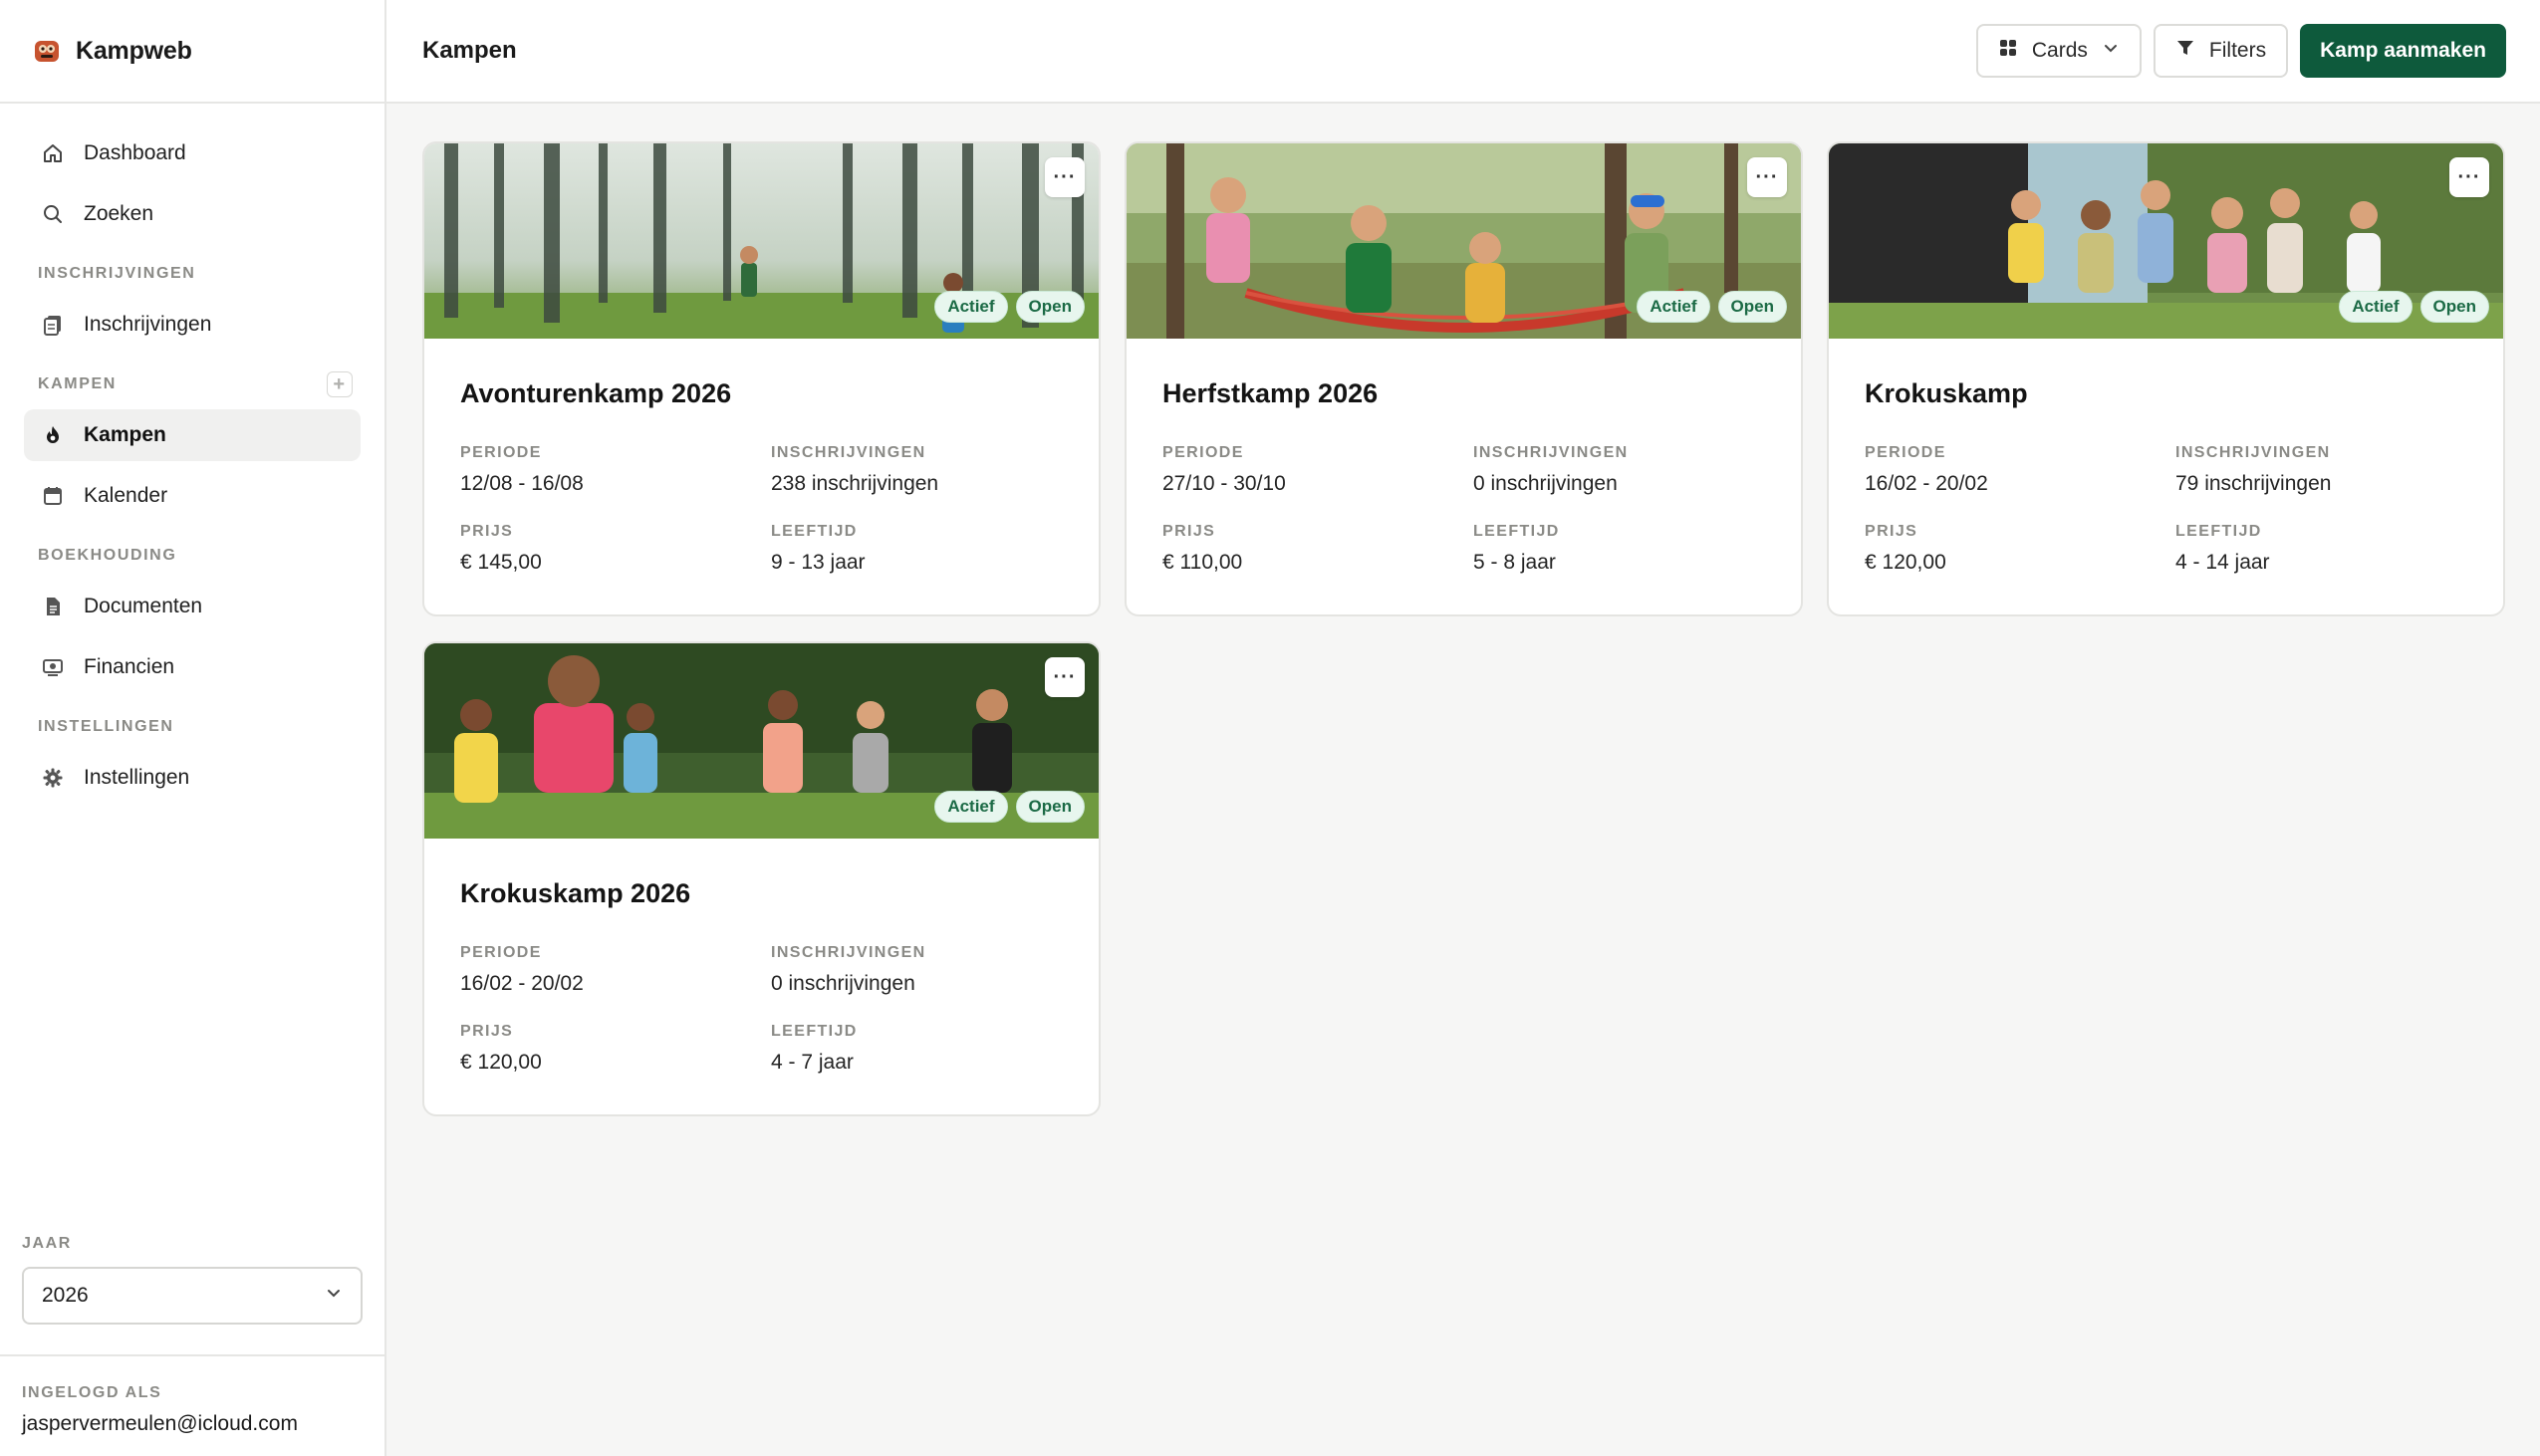 Image resolution: width=2540 pixels, height=1456 pixels. What do you see at coordinates (192, 384) in the screenshot?
I see `section-label-kampen: KAMPEN +` at bounding box center [192, 384].